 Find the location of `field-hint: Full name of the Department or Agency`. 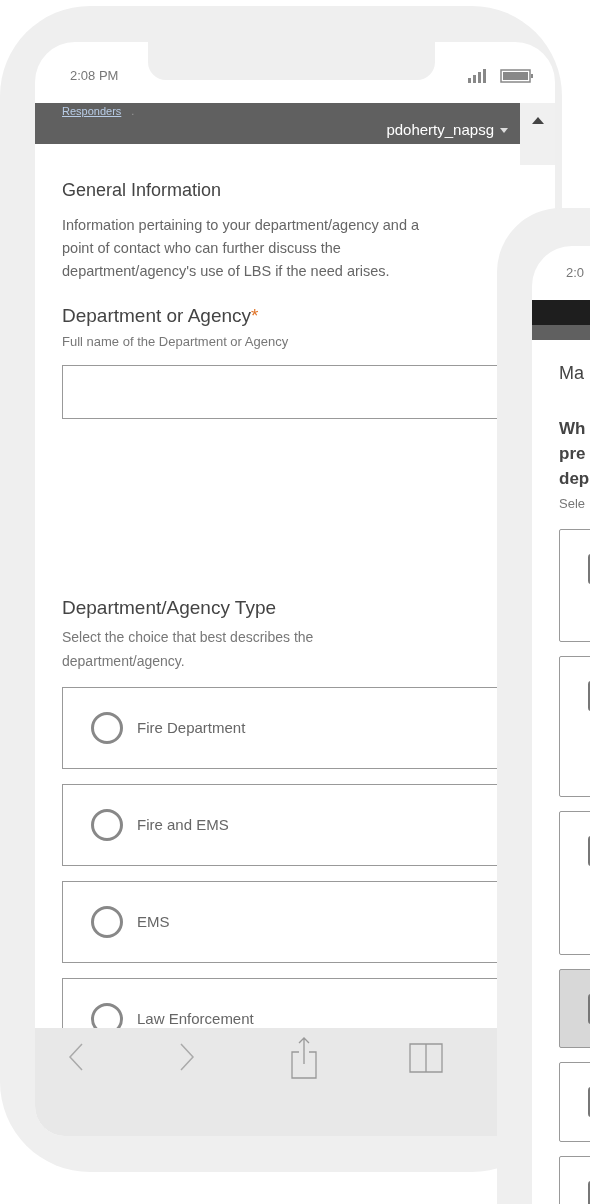

field-hint: Full name of the Department or Agency is located at coordinates (176, 342).